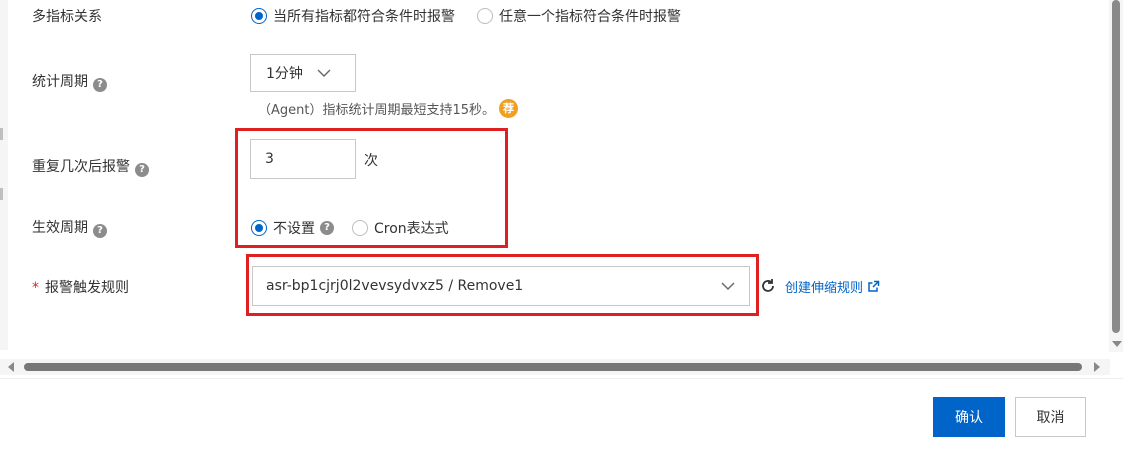  I want to click on trigger-rule-label: * 报警触发规则, so click(80, 288).